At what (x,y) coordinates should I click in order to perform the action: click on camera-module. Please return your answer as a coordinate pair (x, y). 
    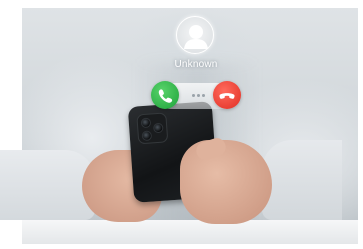
    Looking at the image, I should click on (152, 128).